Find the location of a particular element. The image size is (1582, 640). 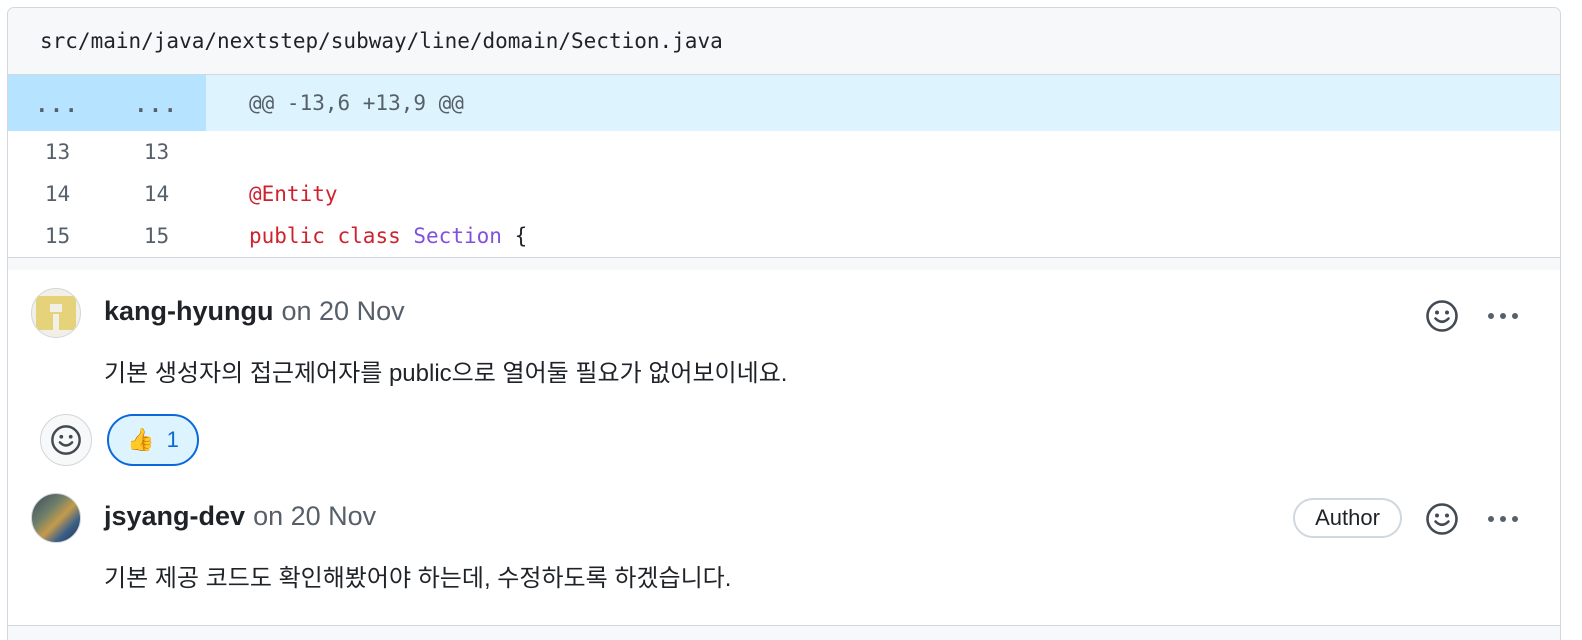

code-text: public class Section { is located at coordinates (883, 236).